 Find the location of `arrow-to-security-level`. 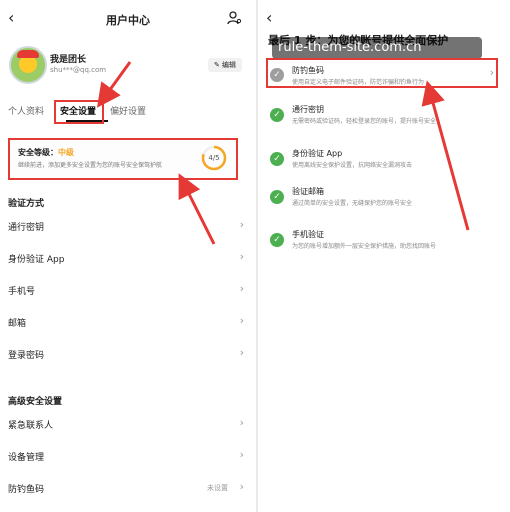

arrow-to-security-level is located at coordinates (197, 209).